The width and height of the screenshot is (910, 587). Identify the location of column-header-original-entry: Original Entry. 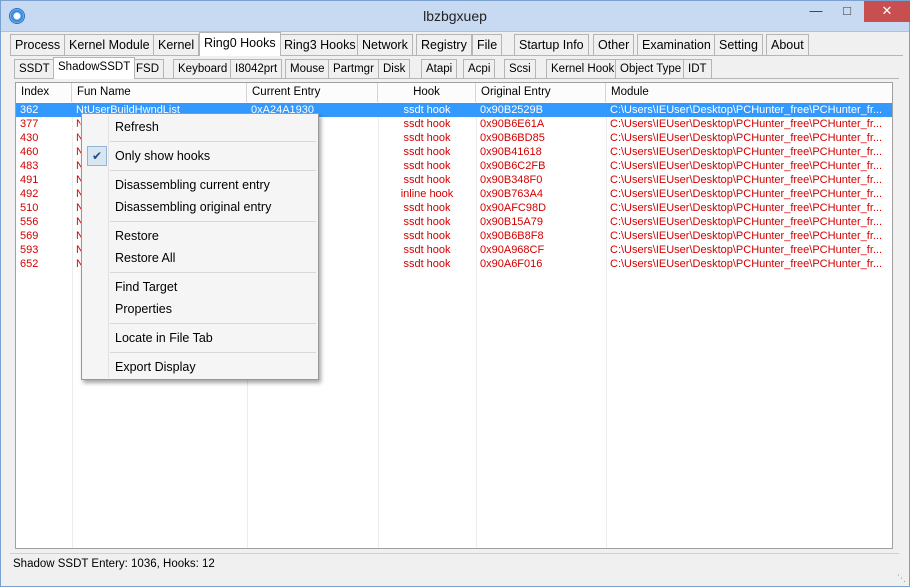
(541, 92).